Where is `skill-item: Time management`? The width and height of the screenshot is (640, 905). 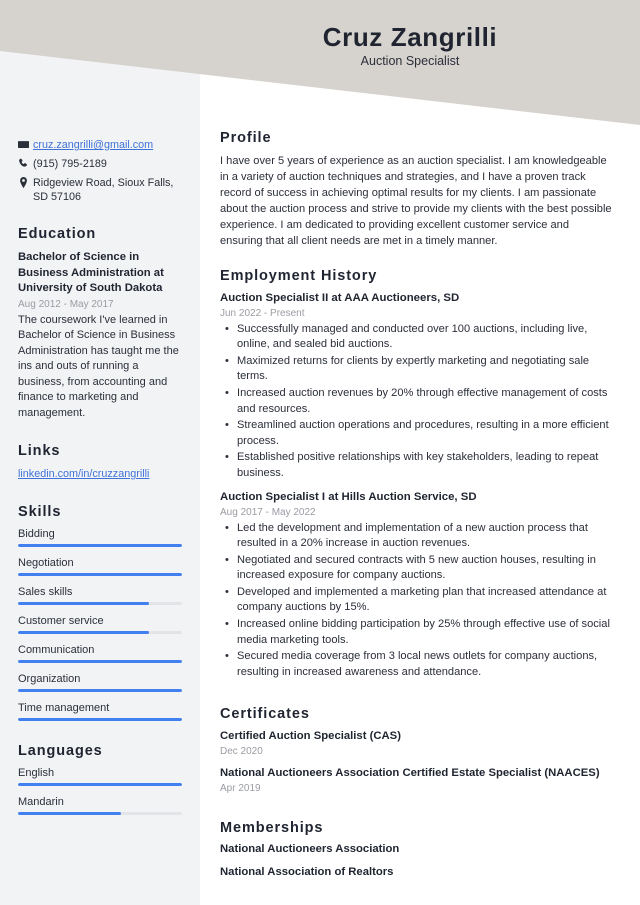 skill-item: Time management is located at coordinates (100, 711).